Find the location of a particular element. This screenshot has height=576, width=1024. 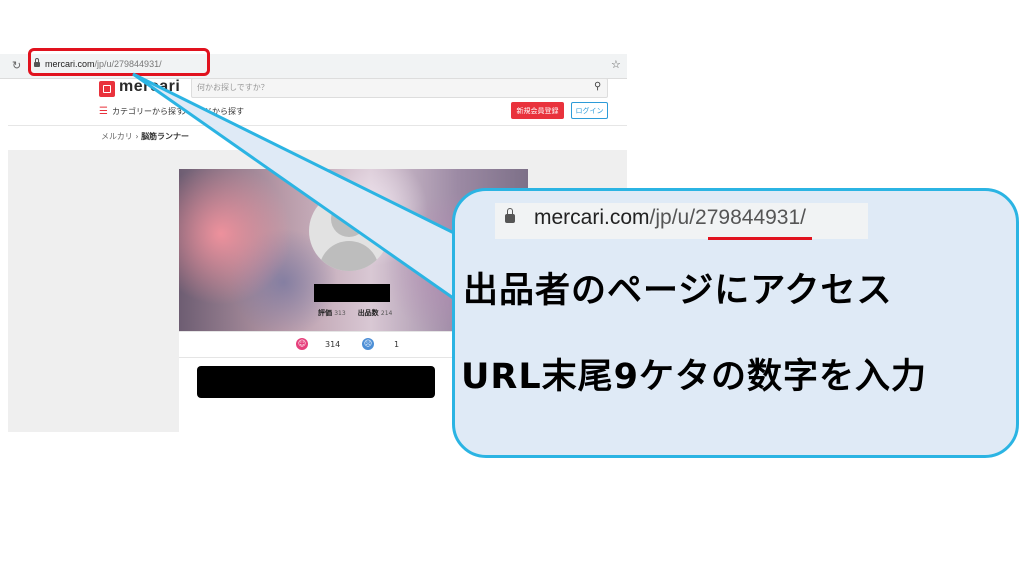

zoomed-url-host: mercari.com is located at coordinates (592, 217).